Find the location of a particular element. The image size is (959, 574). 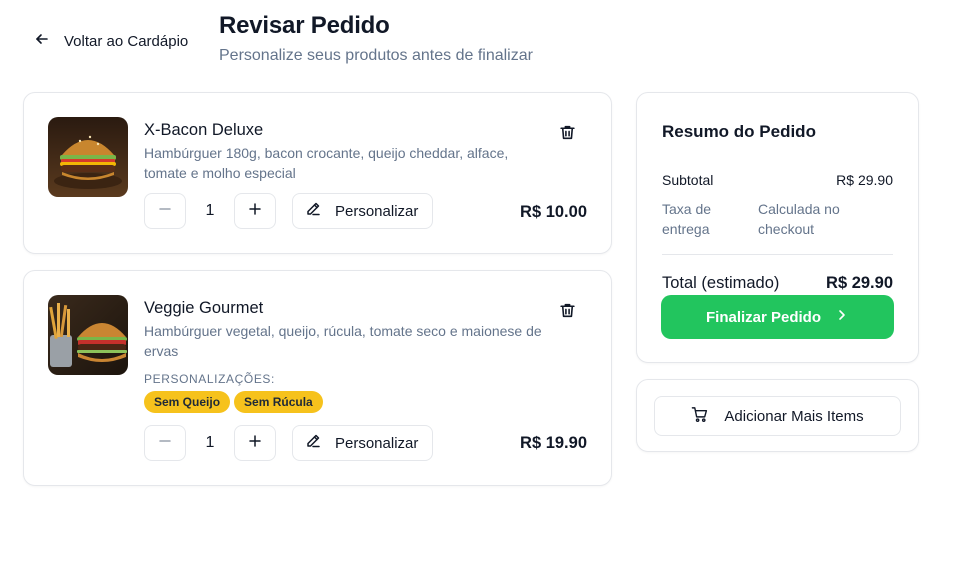

add-more-card: Adicionar Mais Items is located at coordinates (777, 415).